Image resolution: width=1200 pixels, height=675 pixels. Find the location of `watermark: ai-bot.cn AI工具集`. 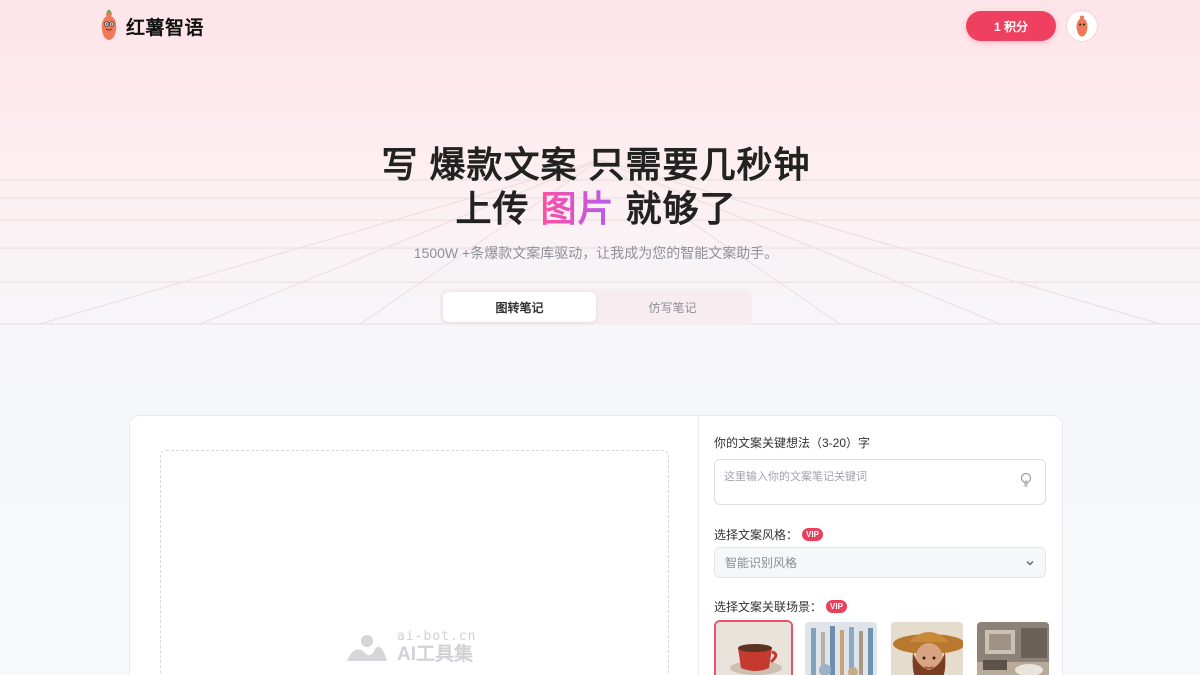

watermark: ai-bot.cn AI工具集 is located at coordinates (410, 648).